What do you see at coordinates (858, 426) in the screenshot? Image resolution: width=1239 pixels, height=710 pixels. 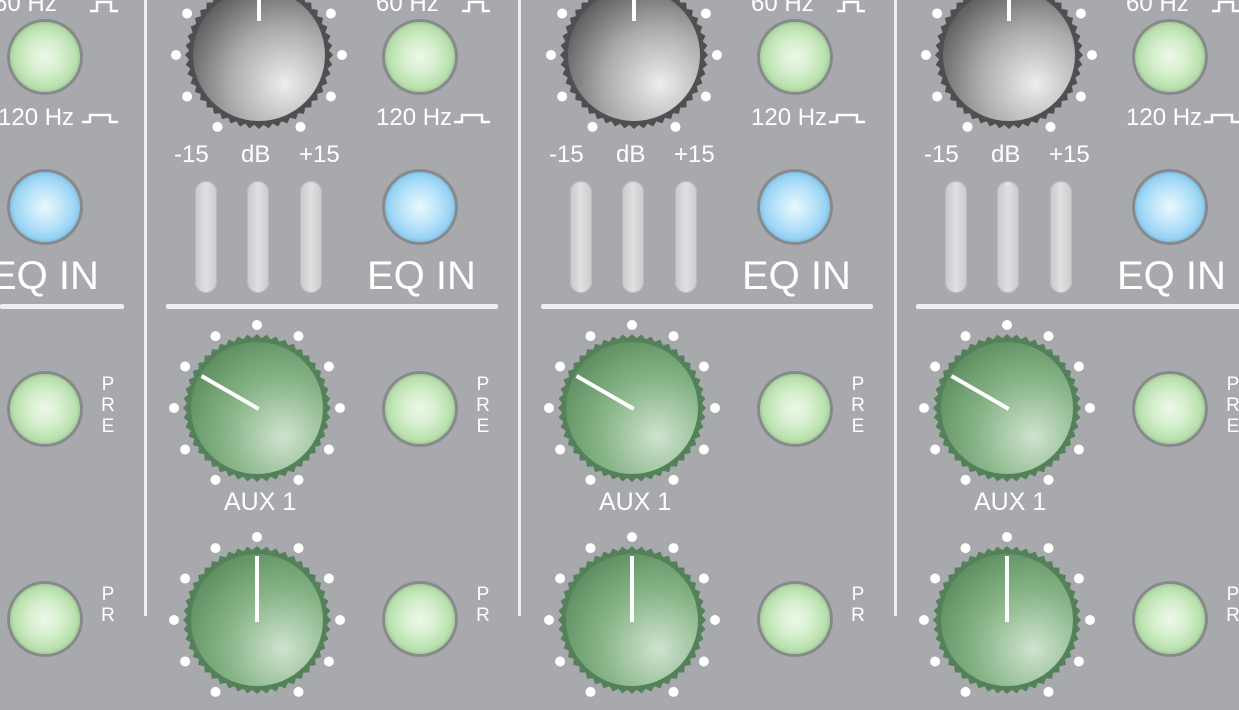 I see `pre-letter: E` at bounding box center [858, 426].